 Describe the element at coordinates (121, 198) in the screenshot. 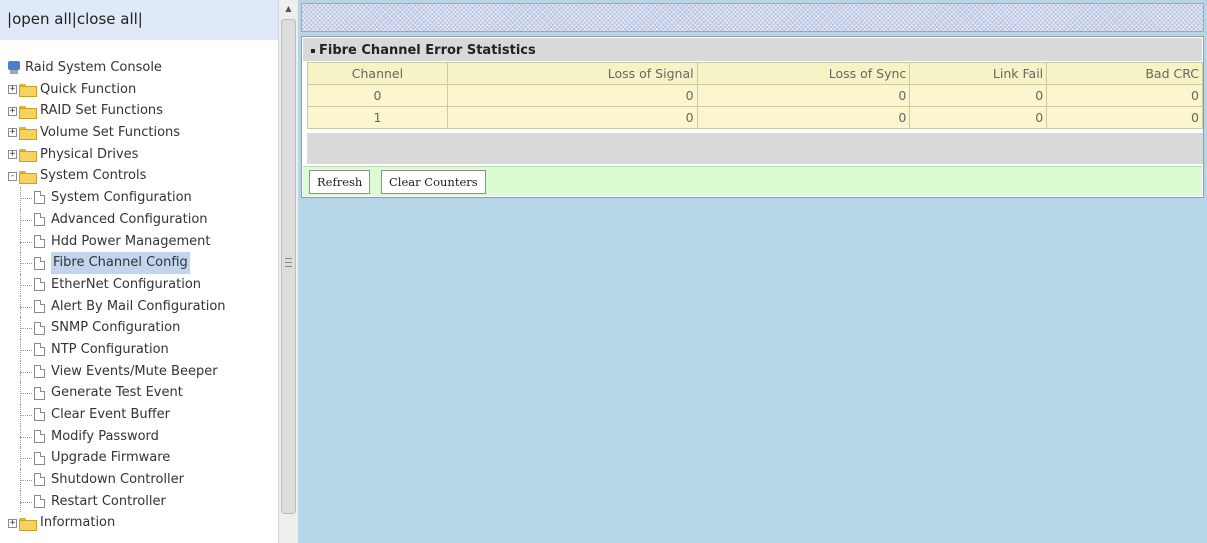

I see `tree-item-label: System Configuration` at that location.